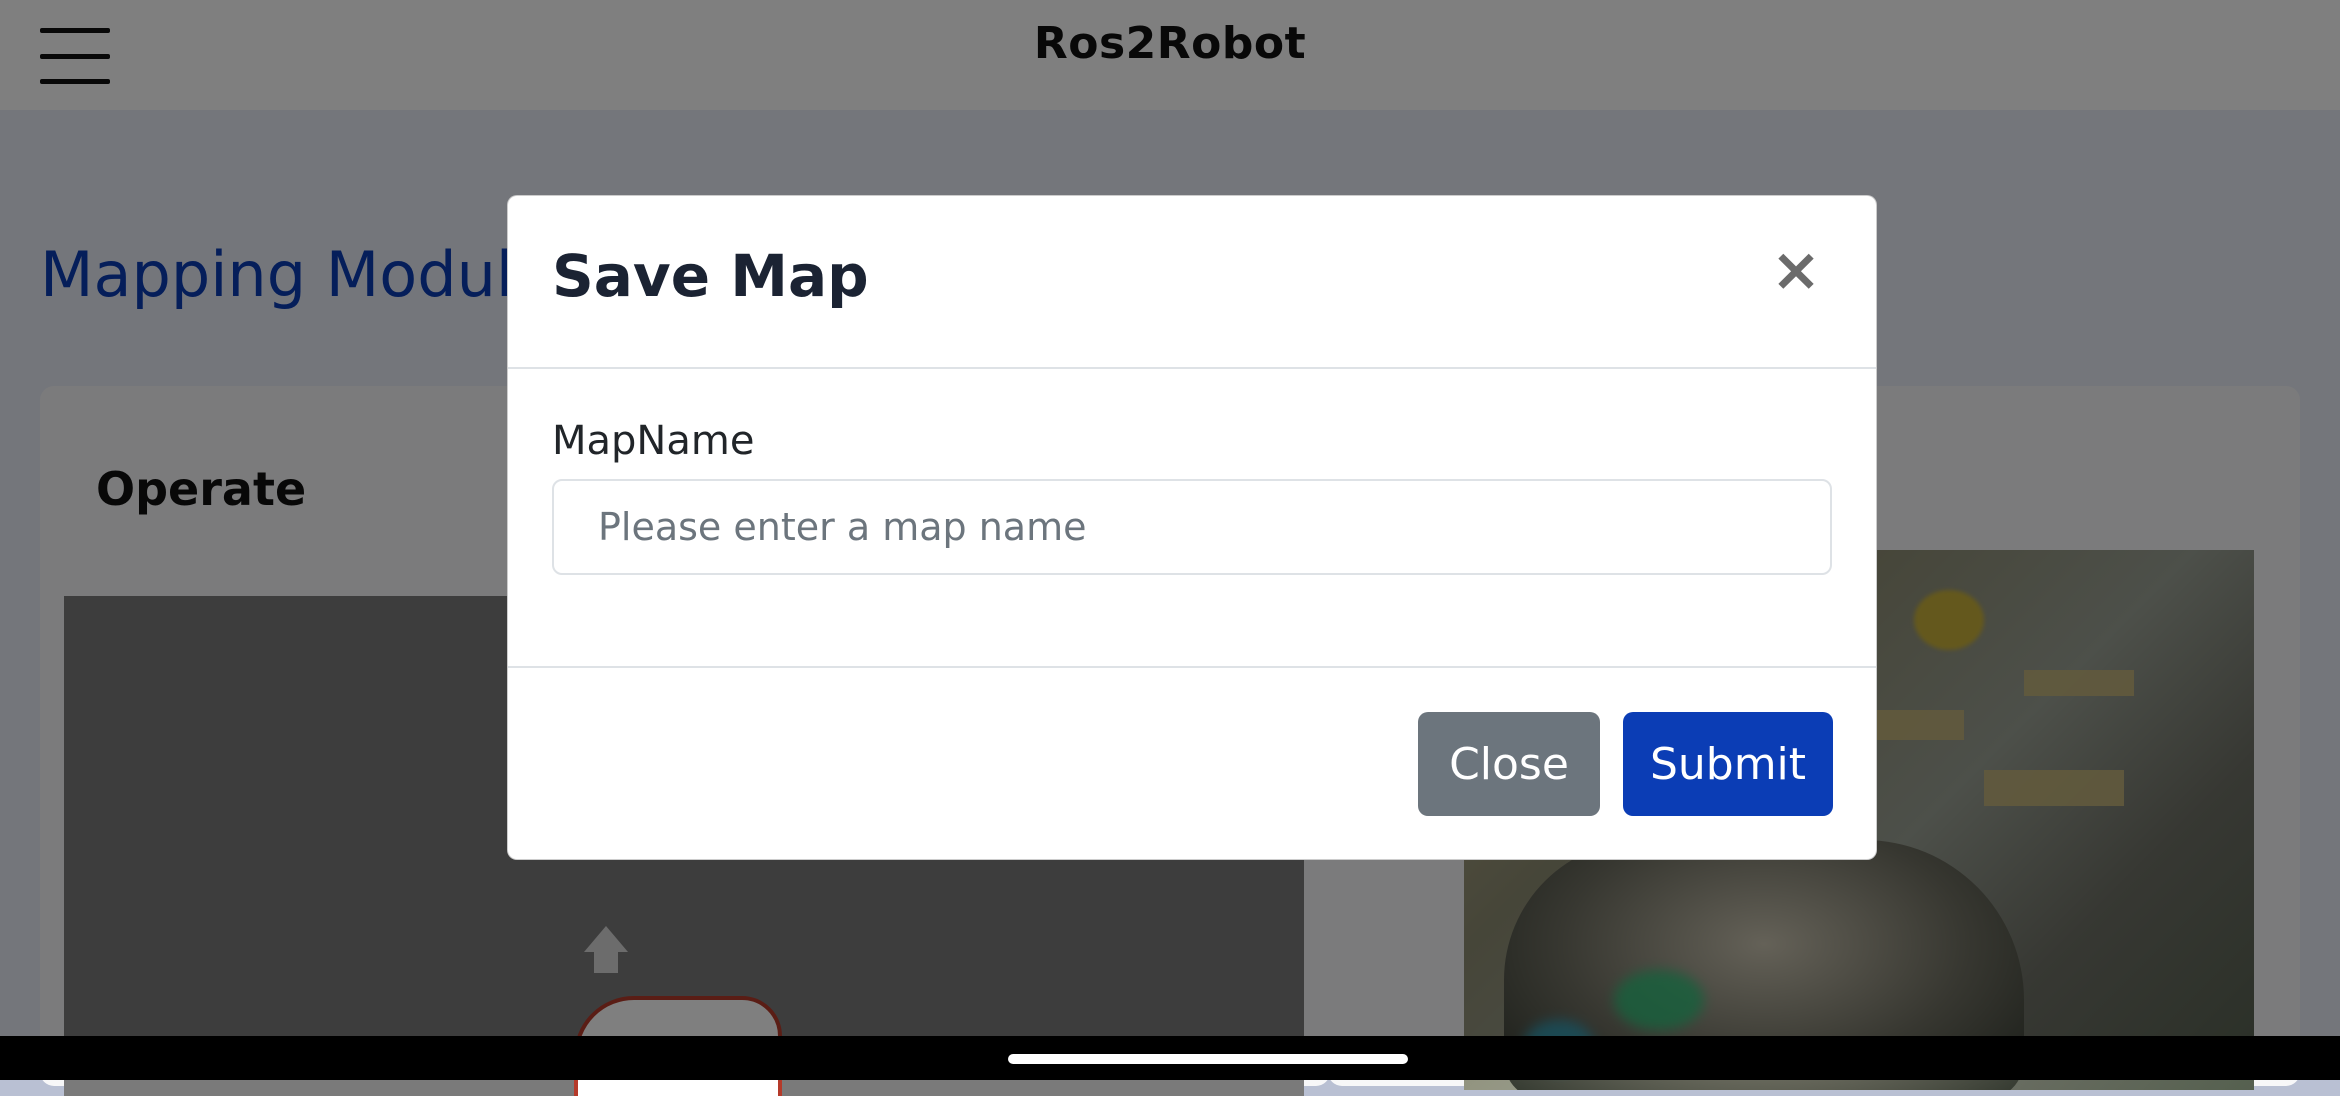 The width and height of the screenshot is (2340, 1096). I want to click on submit-button: Submit, so click(1728, 764).